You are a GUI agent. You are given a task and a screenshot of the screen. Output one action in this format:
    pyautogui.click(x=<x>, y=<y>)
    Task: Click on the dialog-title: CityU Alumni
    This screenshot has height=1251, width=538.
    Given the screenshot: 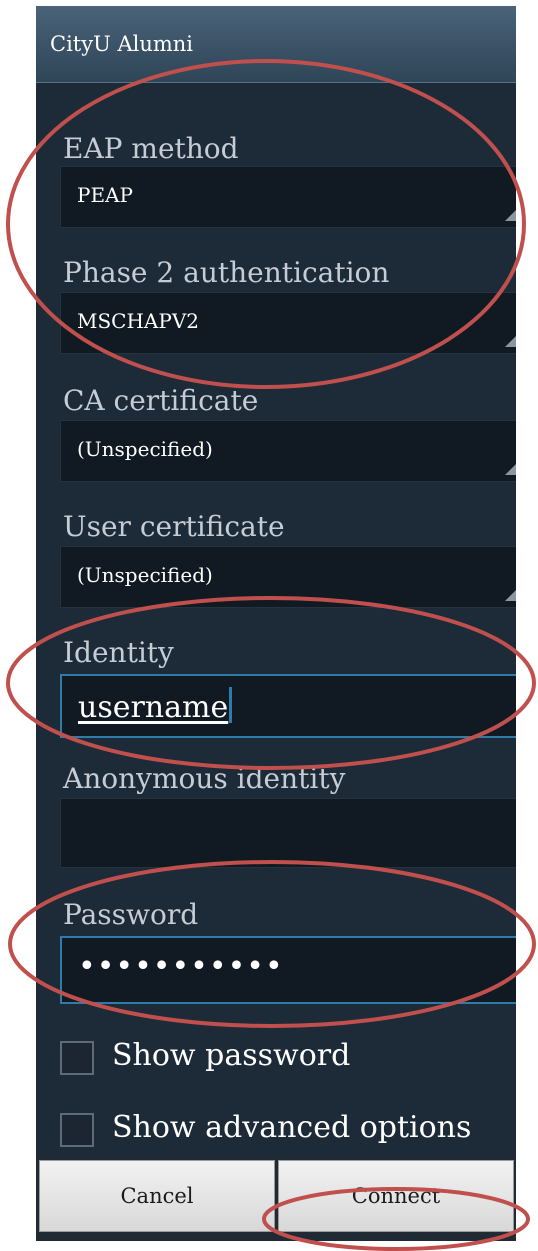 What is the action you would take?
    pyautogui.click(x=122, y=44)
    